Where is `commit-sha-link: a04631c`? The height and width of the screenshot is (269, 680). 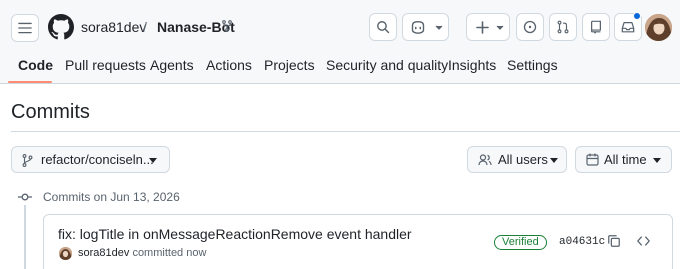
commit-sha-link: a04631c is located at coordinates (582, 242).